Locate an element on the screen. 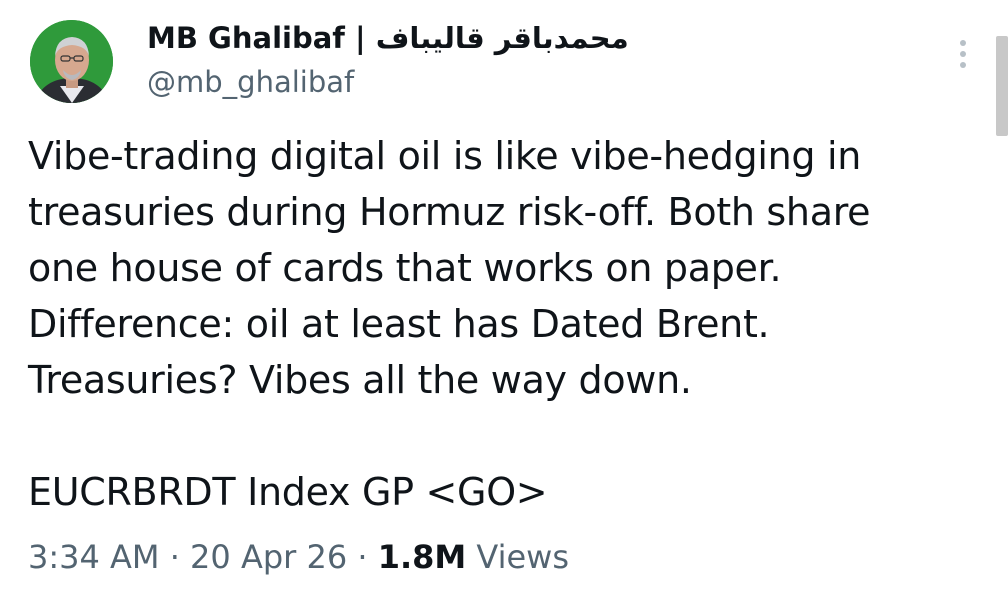 The height and width of the screenshot is (599, 1008). avatar-image is located at coordinates (71, 61).